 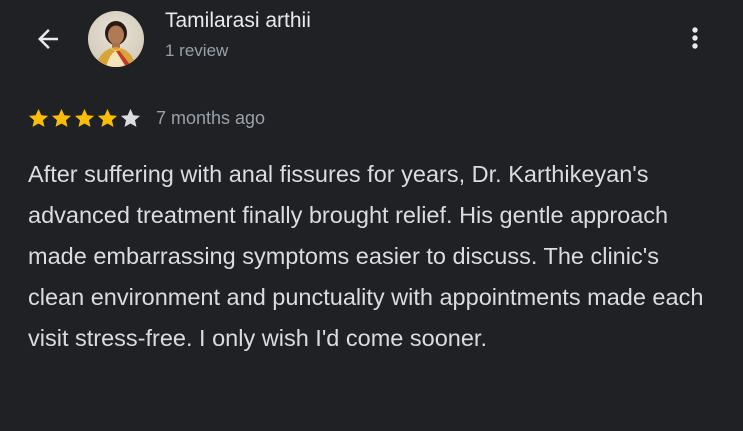 What do you see at coordinates (238, 21) in the screenshot?
I see `reviewer-name: Tamilarasi arthii` at bounding box center [238, 21].